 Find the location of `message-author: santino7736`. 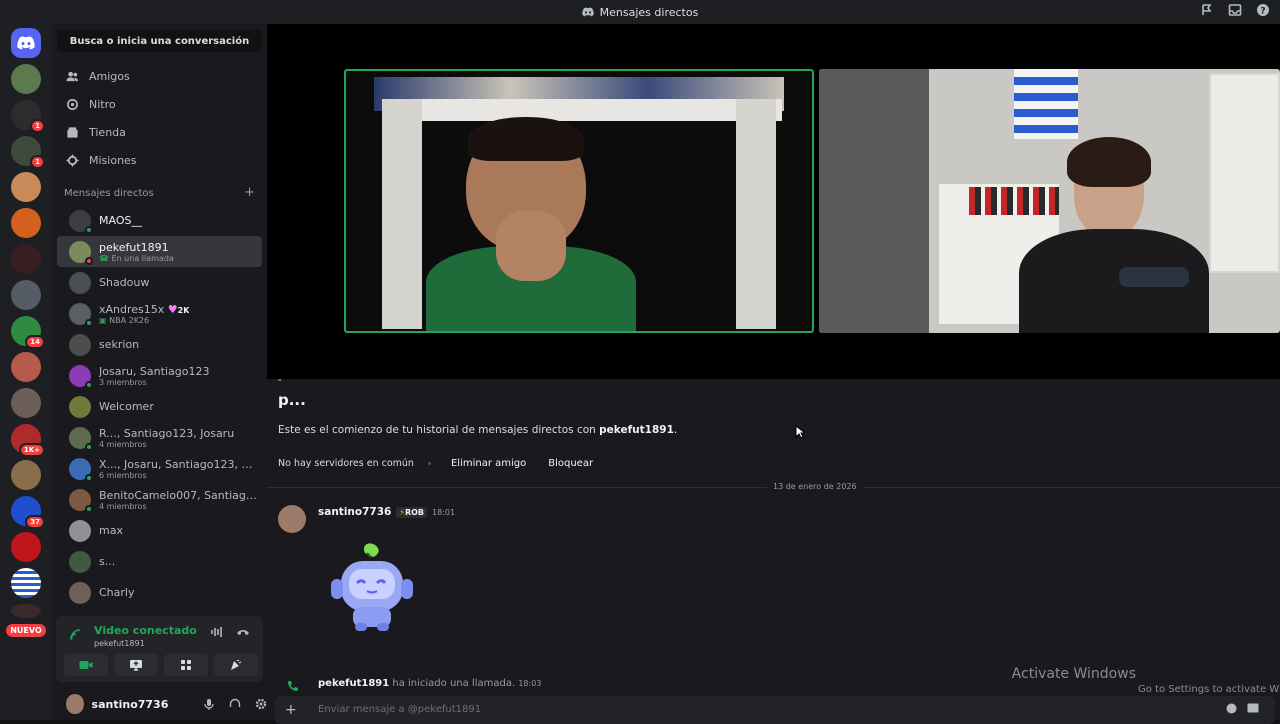

message-author: santino7736 is located at coordinates (354, 512).